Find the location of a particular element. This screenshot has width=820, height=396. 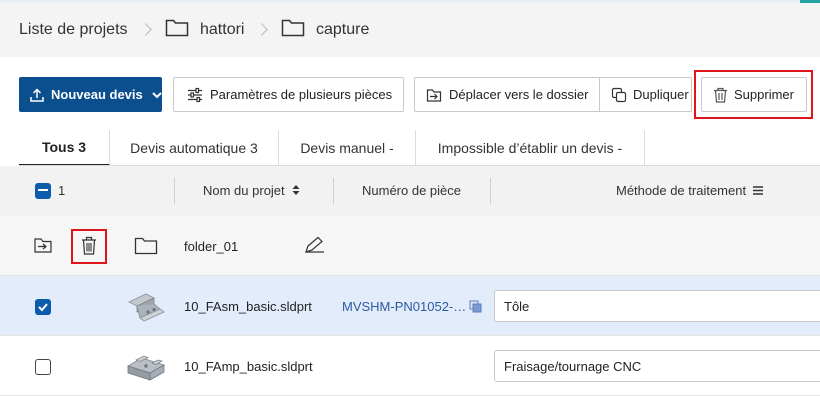

copy-icon is located at coordinates (475, 306).